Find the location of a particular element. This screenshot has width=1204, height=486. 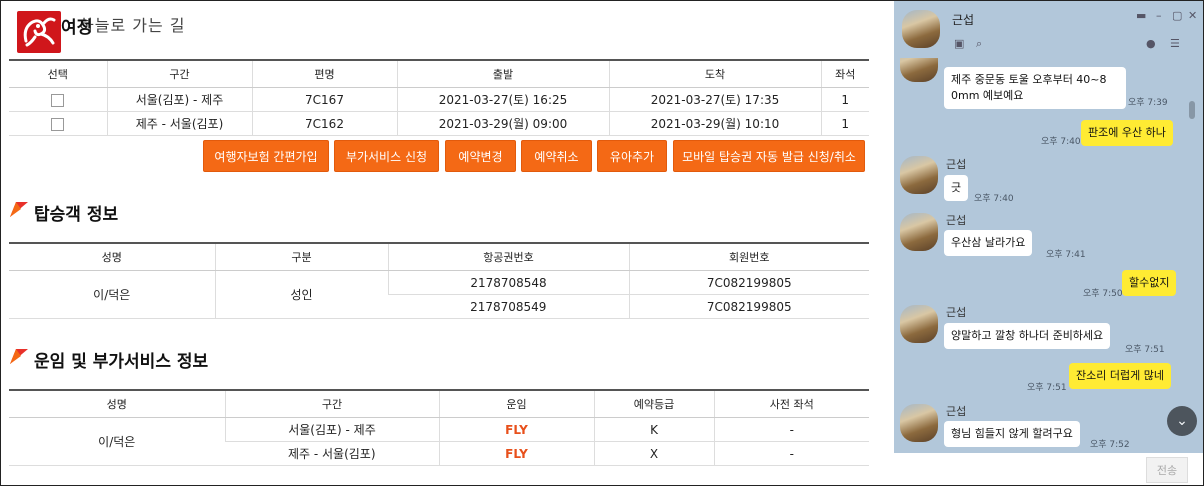

col-depart: 출발 is located at coordinates (502, 73).